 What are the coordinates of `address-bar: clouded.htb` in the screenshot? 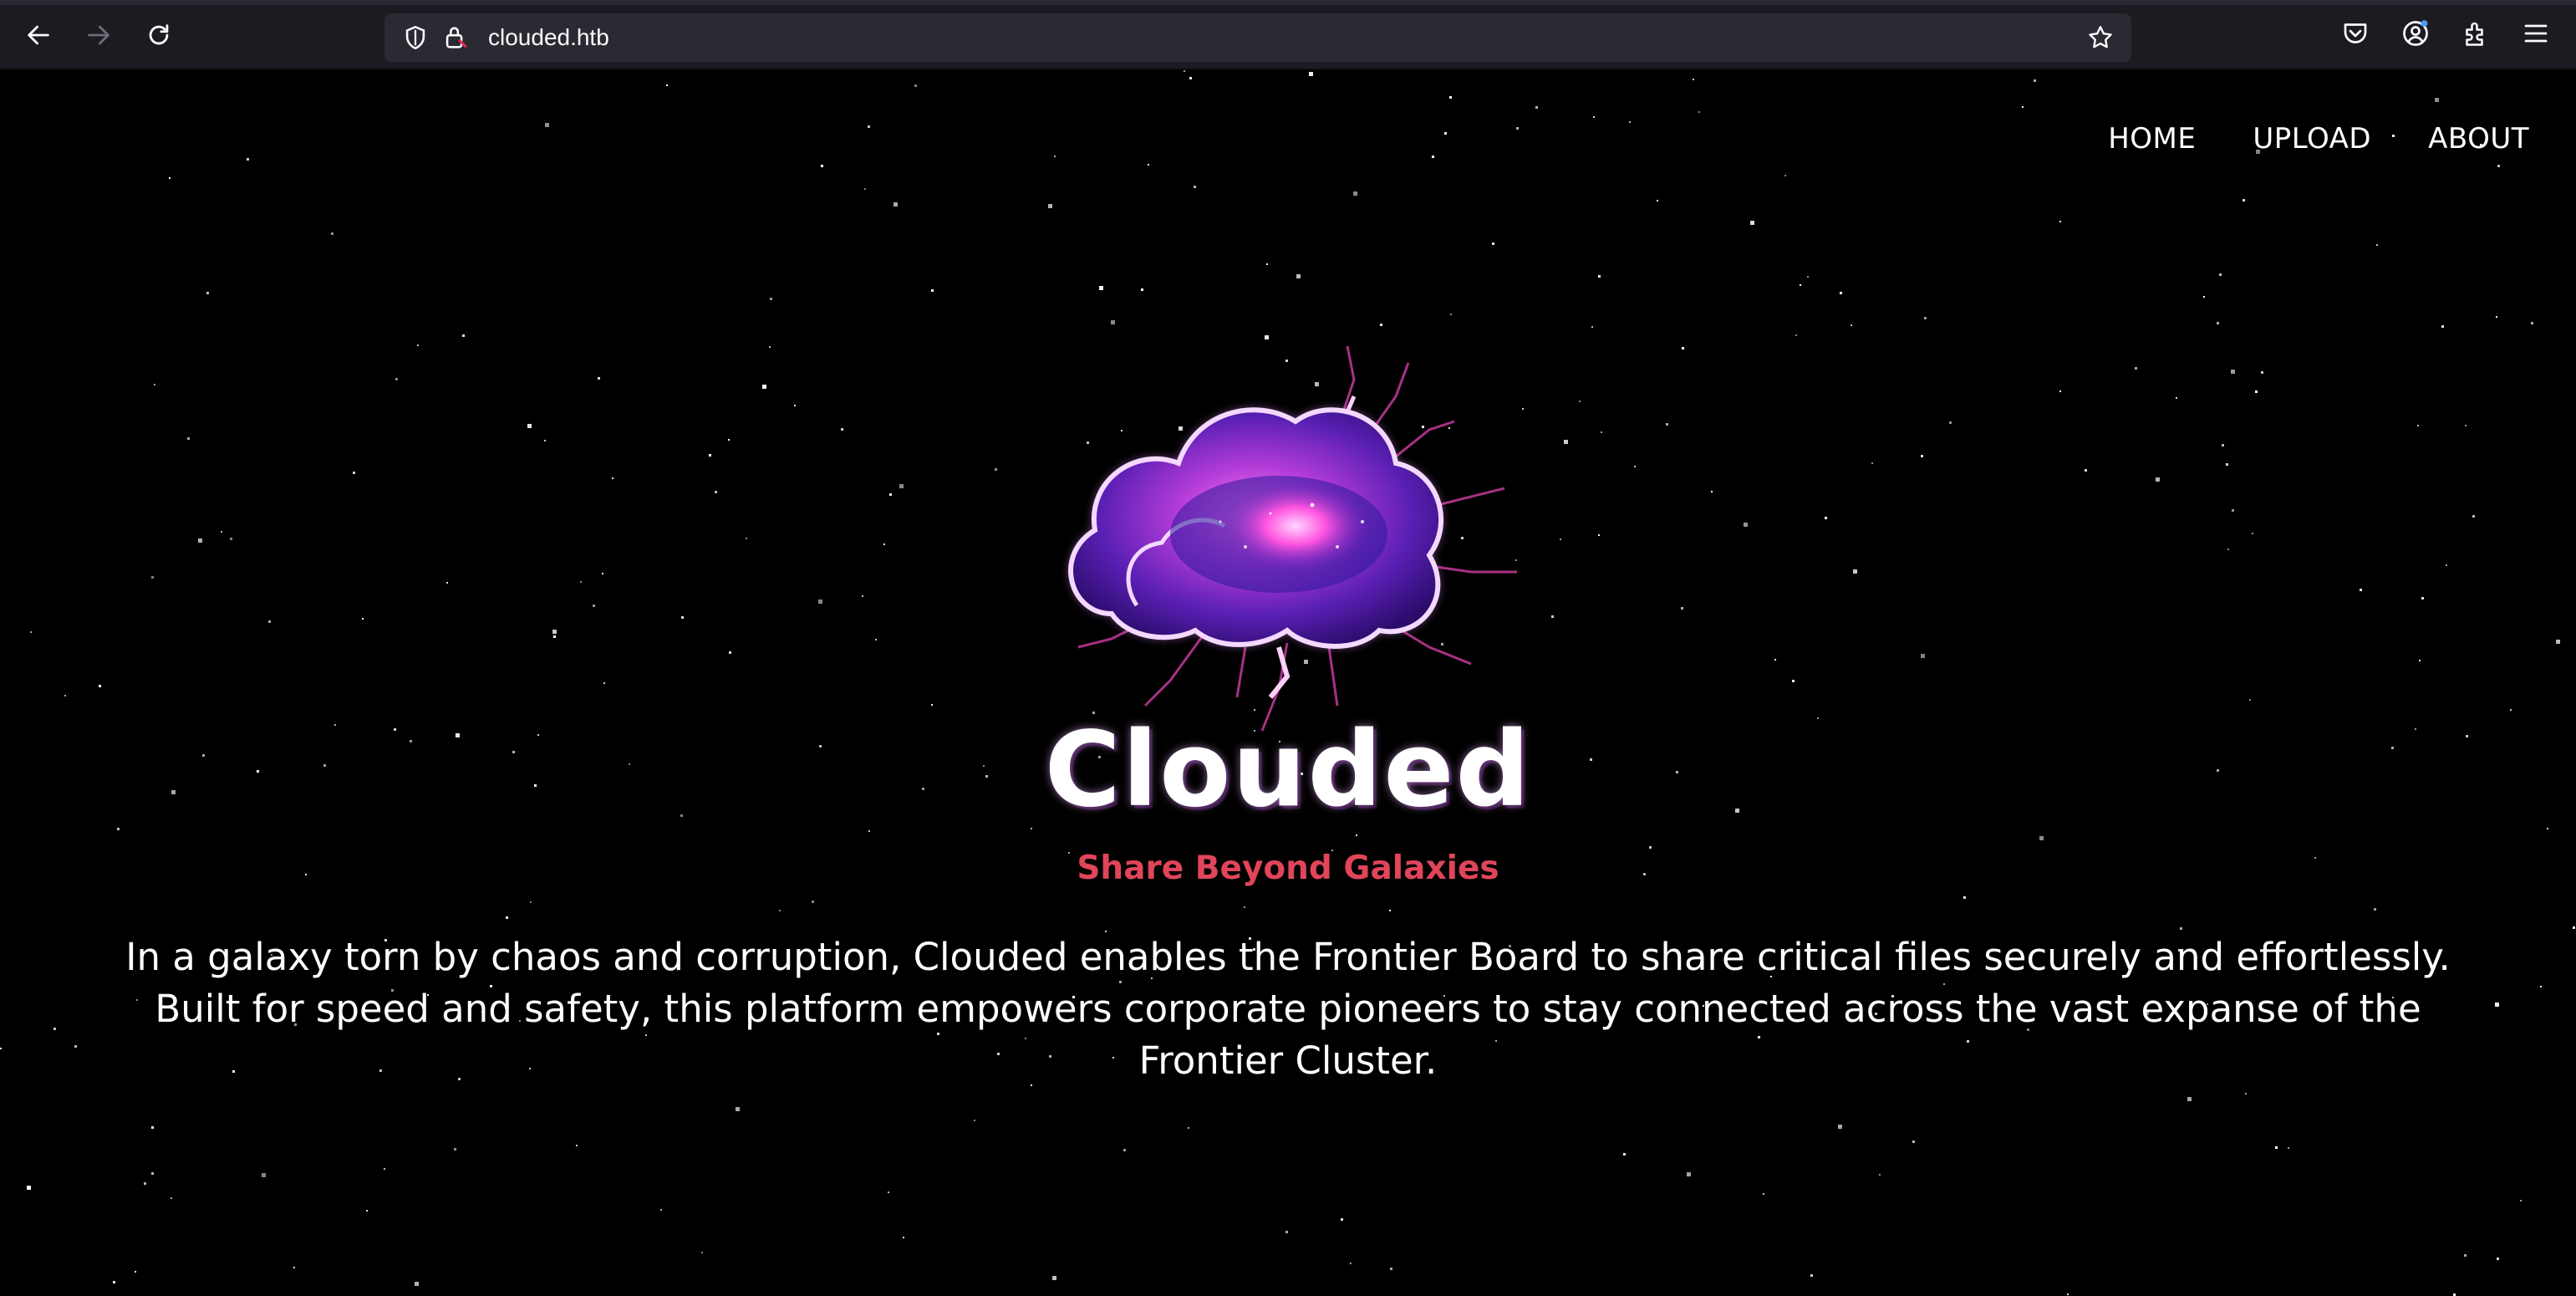 It's located at (1257, 37).